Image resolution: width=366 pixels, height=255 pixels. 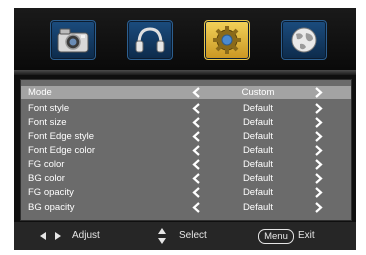 I want to click on menu-row-bg-opacity: BG opacity Default, so click(x=186, y=207).